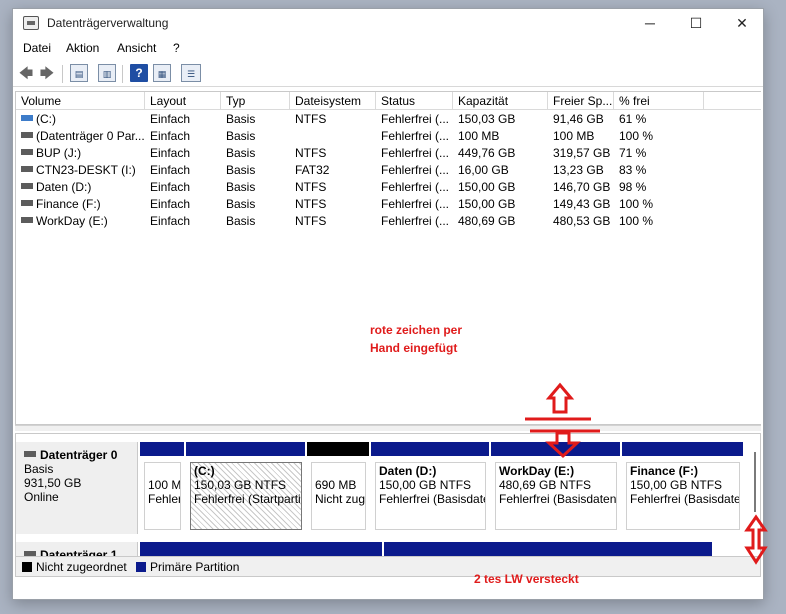  What do you see at coordinates (500, 101) in the screenshot?
I see `column-header-kapazitaet: Kapazität` at bounding box center [500, 101].